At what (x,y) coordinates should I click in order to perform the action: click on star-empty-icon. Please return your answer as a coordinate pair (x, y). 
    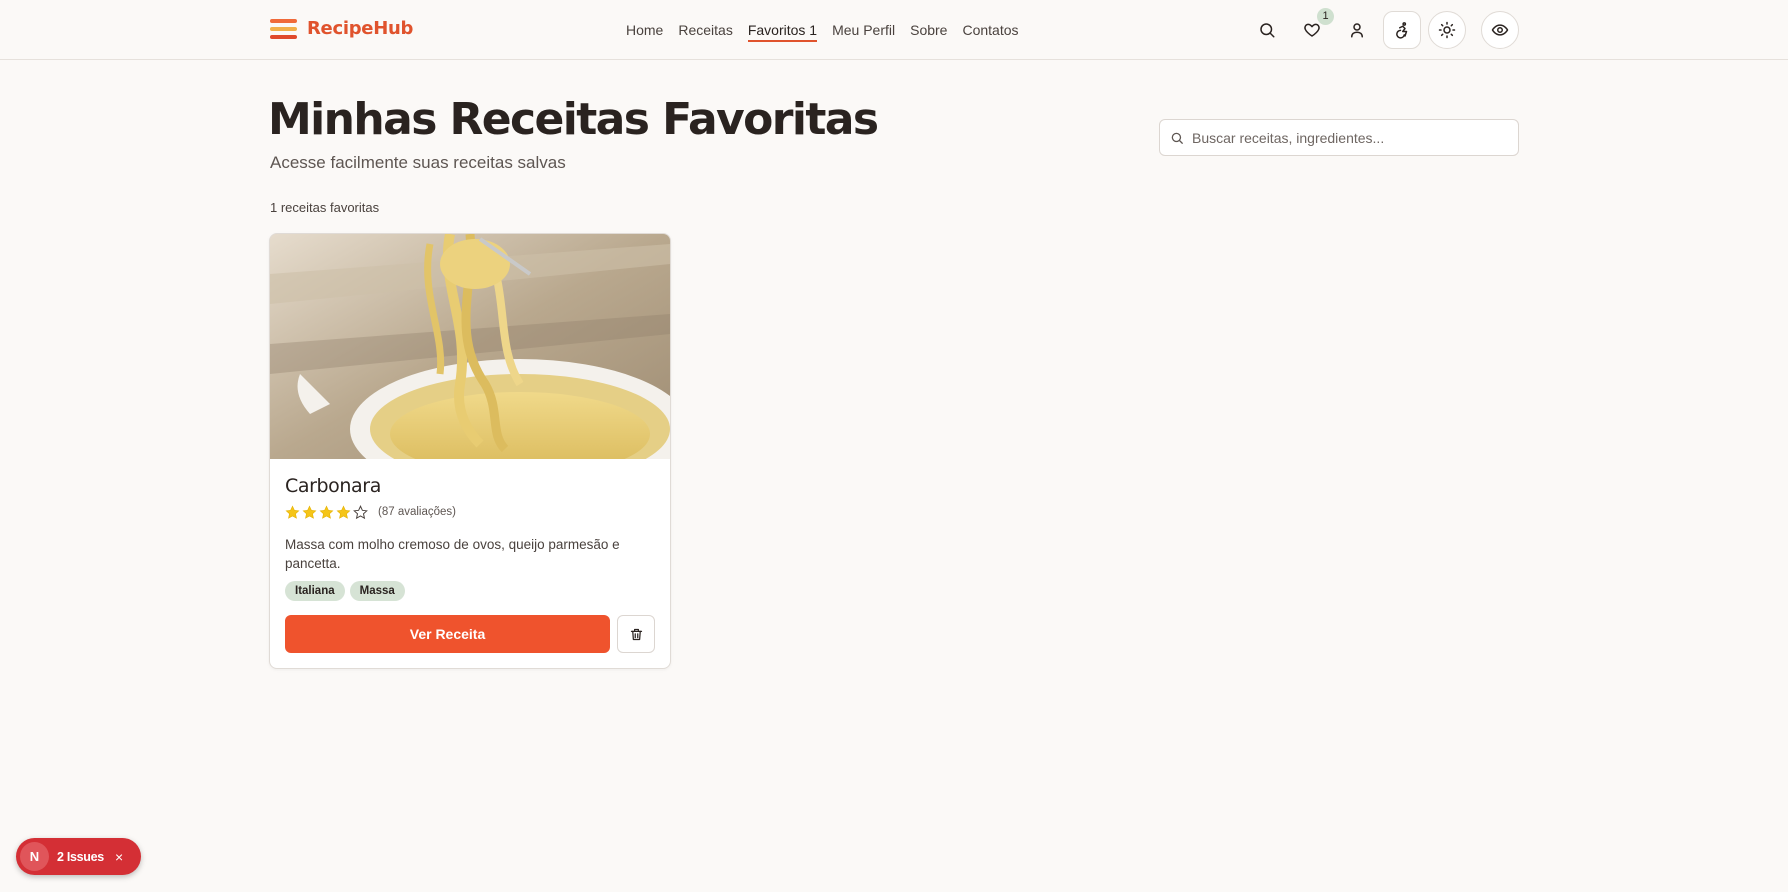
    Looking at the image, I should click on (360, 511).